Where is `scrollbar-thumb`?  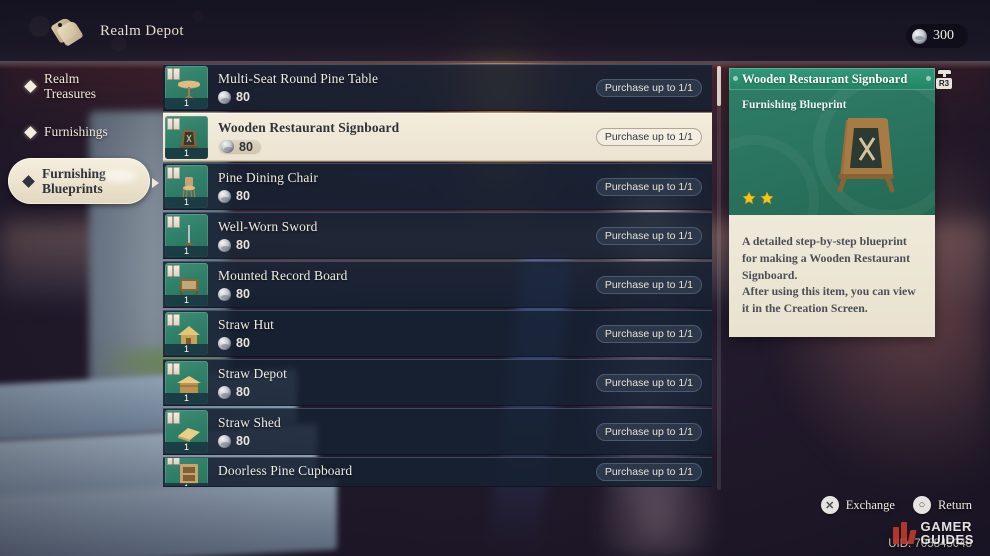
scrollbar-thumb is located at coordinates (719, 86).